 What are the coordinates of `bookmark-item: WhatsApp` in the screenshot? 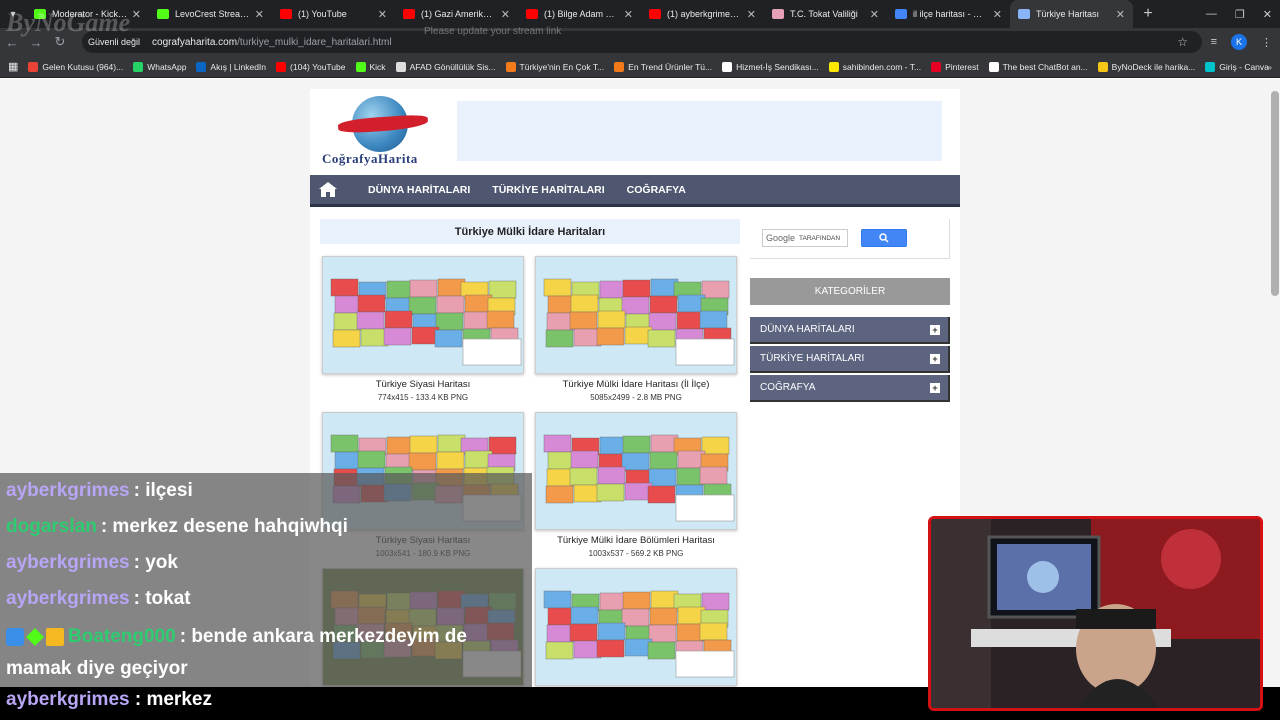 It's located at (159, 66).